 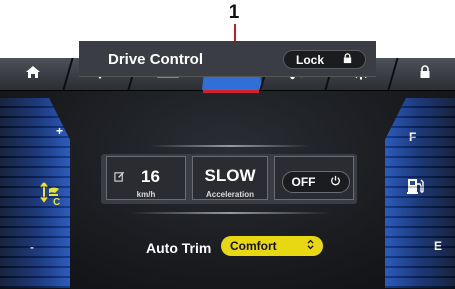 I want to click on acceleration-value: SLOW, so click(x=230, y=175).